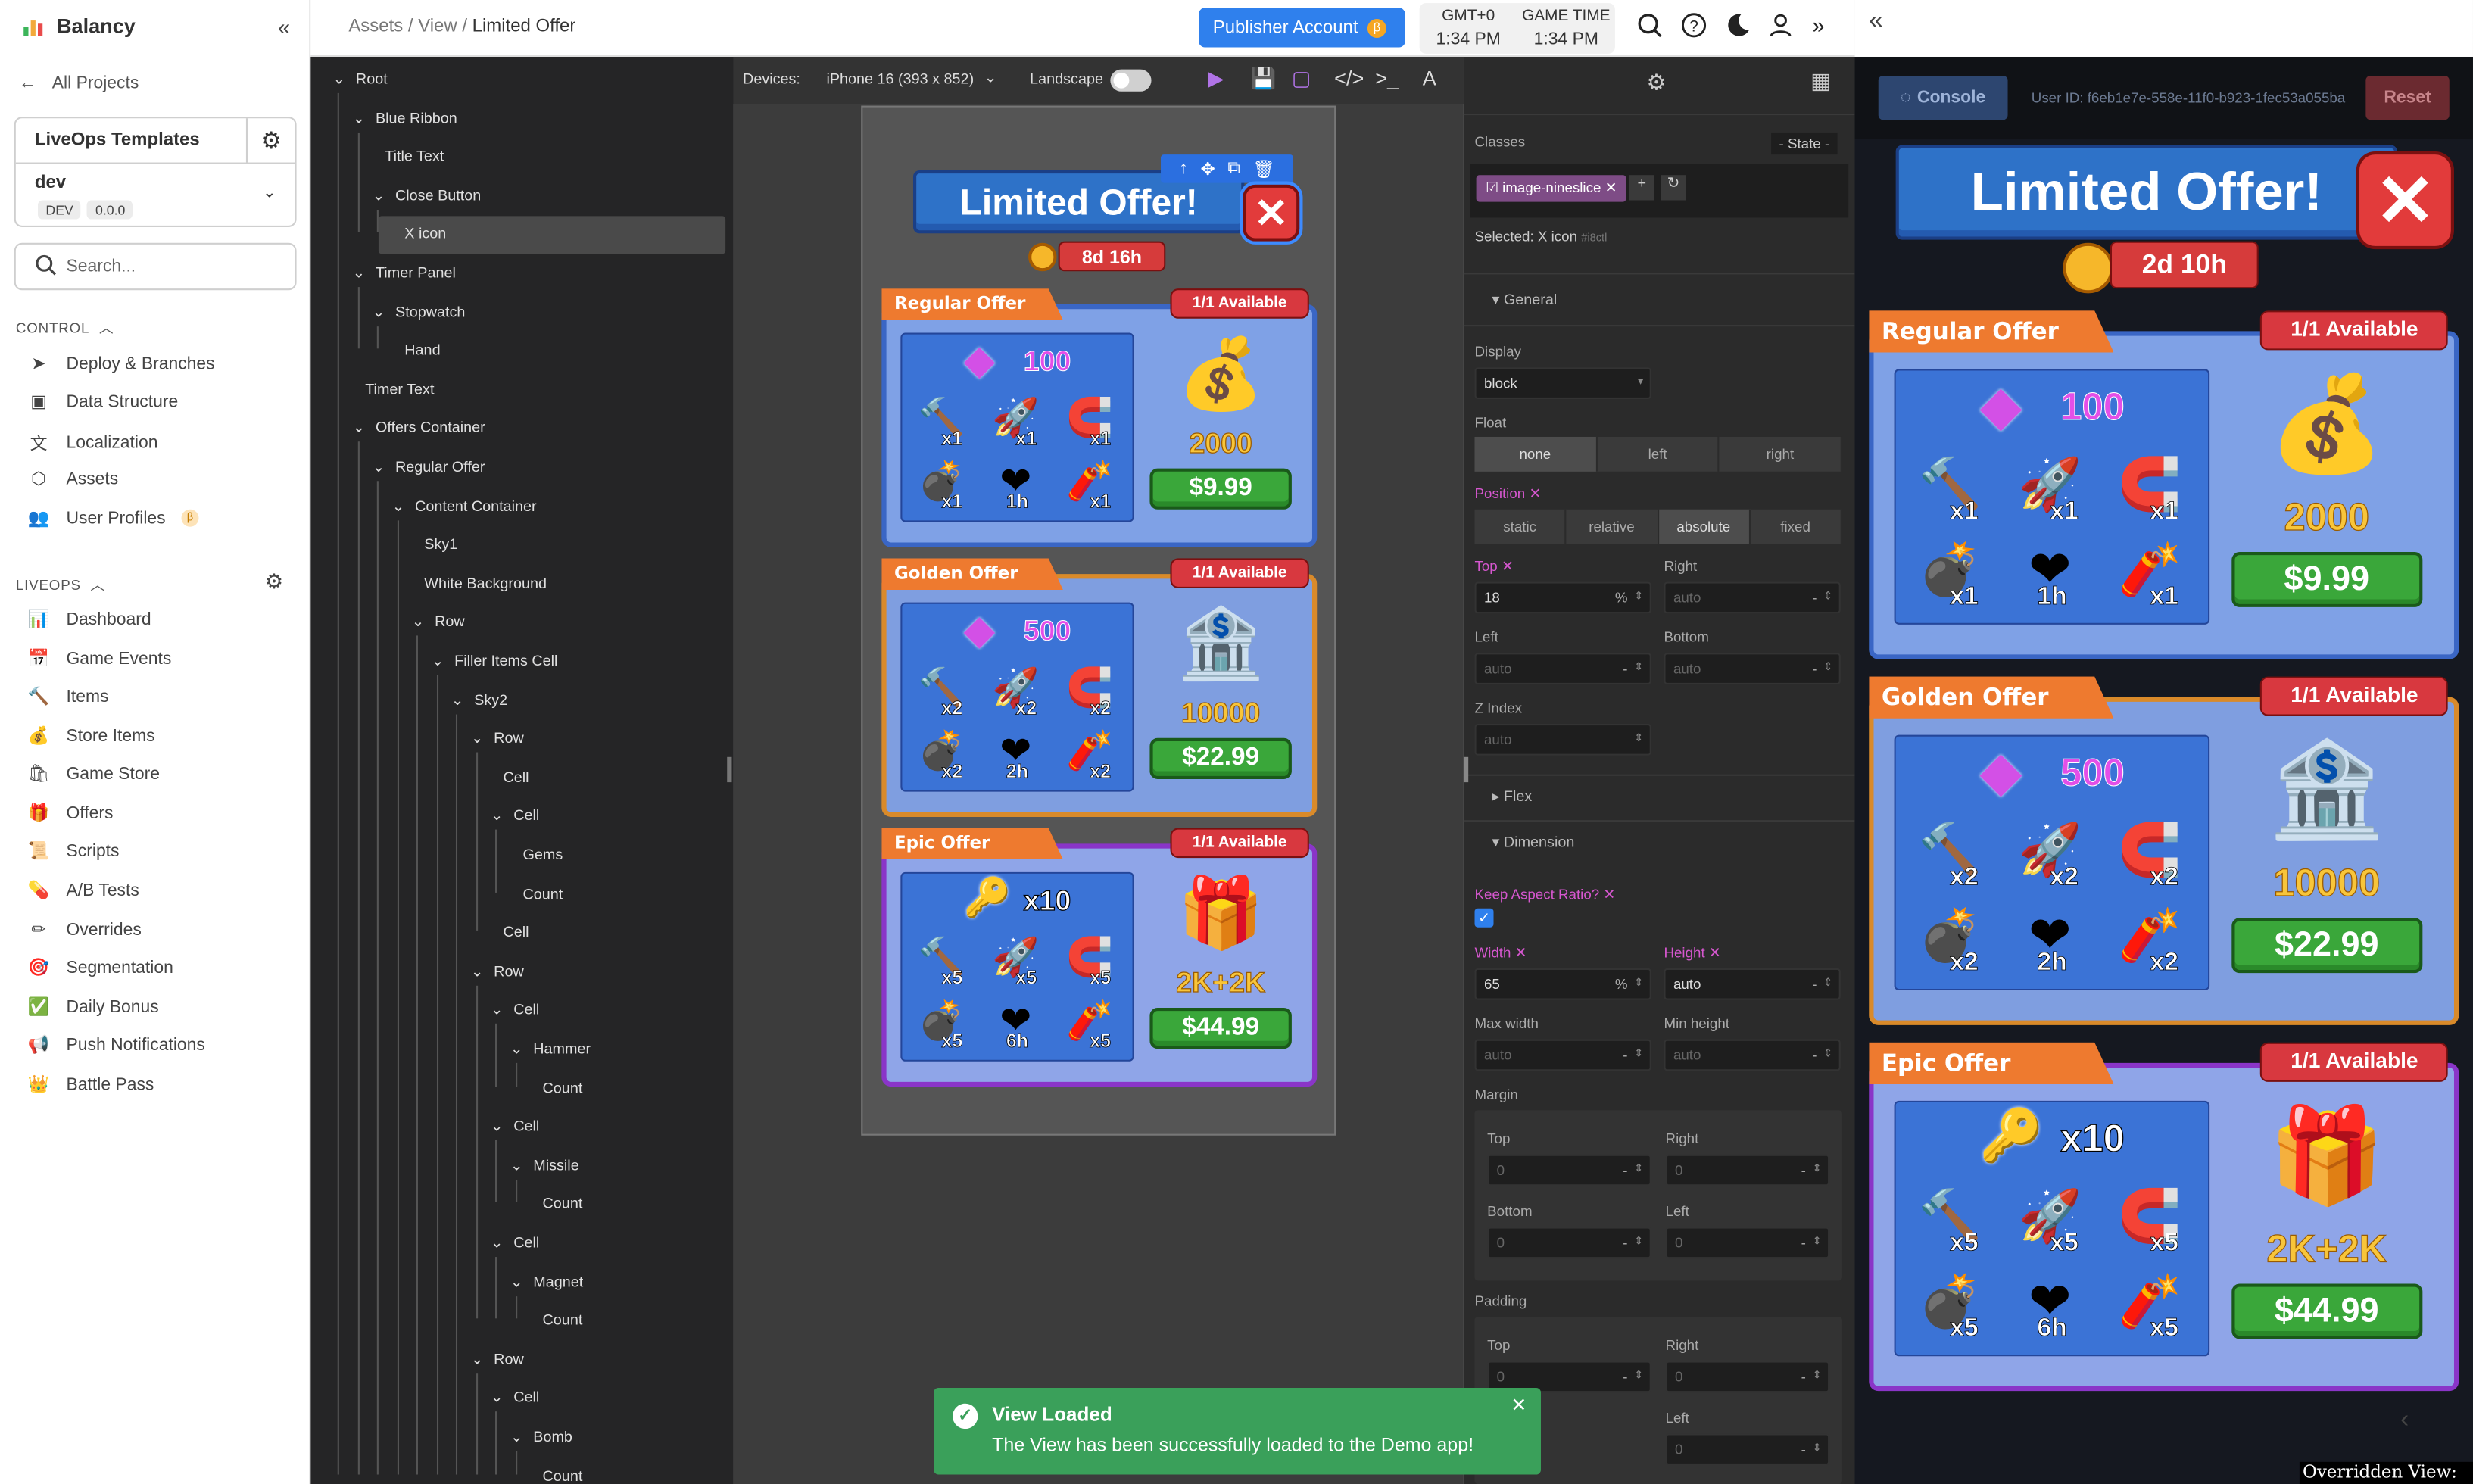 The height and width of the screenshot is (1484, 2473). What do you see at coordinates (1263, 168) in the screenshot?
I see `trash-icon: 🗑` at bounding box center [1263, 168].